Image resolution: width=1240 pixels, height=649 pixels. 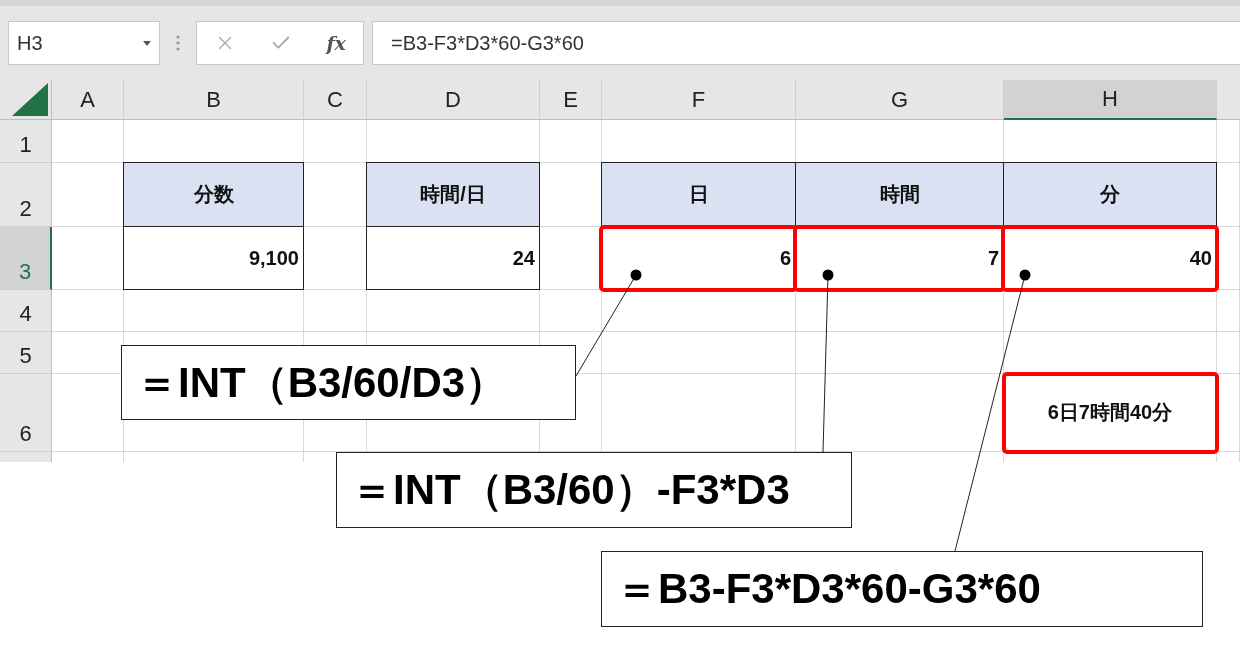 What do you see at coordinates (30, 43) in the screenshot?
I see `cell-reference: H3` at bounding box center [30, 43].